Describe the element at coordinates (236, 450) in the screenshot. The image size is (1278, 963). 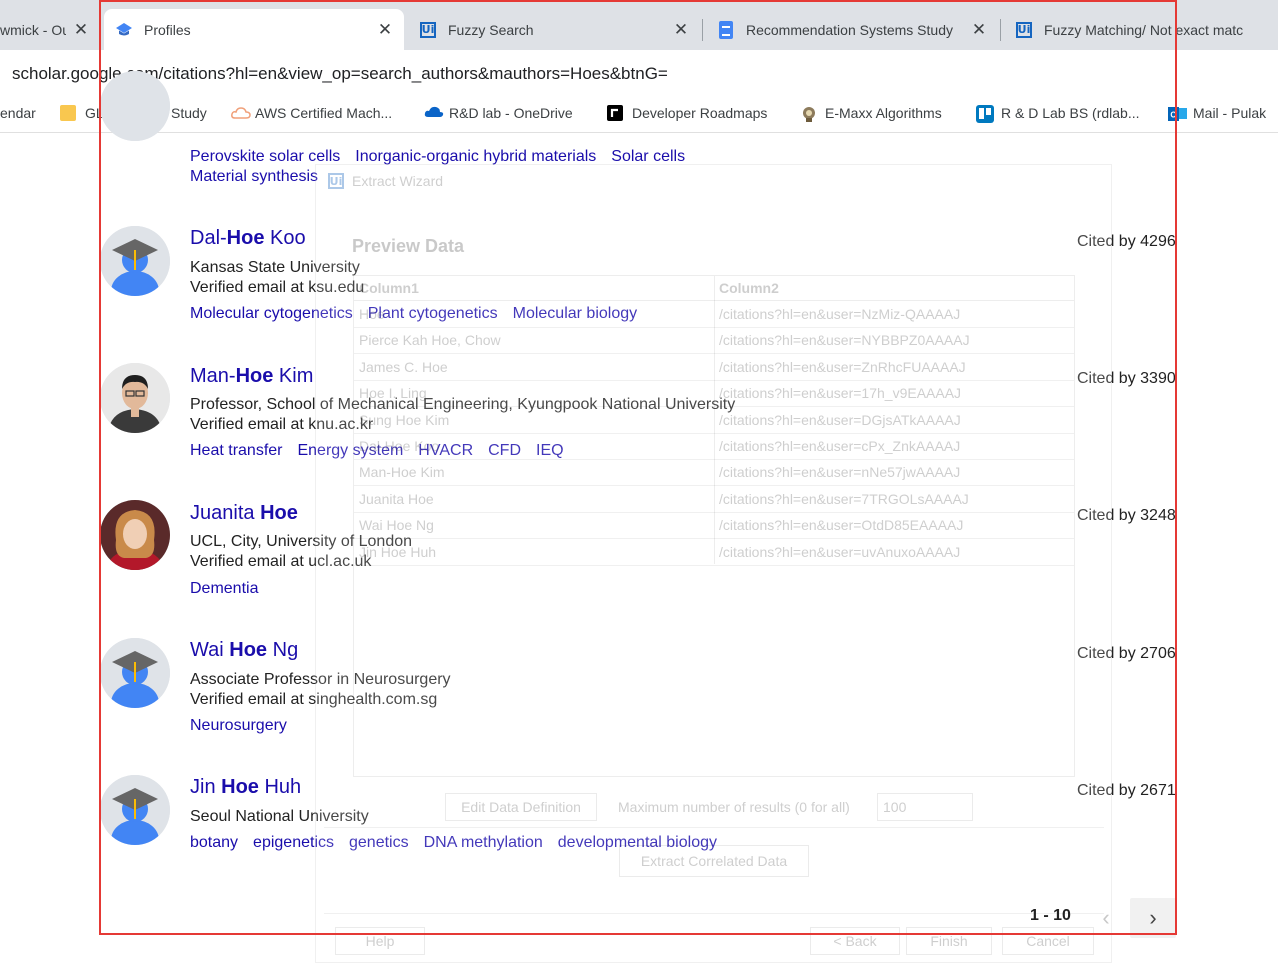
I see `interest-link: Heat transfer` at that location.